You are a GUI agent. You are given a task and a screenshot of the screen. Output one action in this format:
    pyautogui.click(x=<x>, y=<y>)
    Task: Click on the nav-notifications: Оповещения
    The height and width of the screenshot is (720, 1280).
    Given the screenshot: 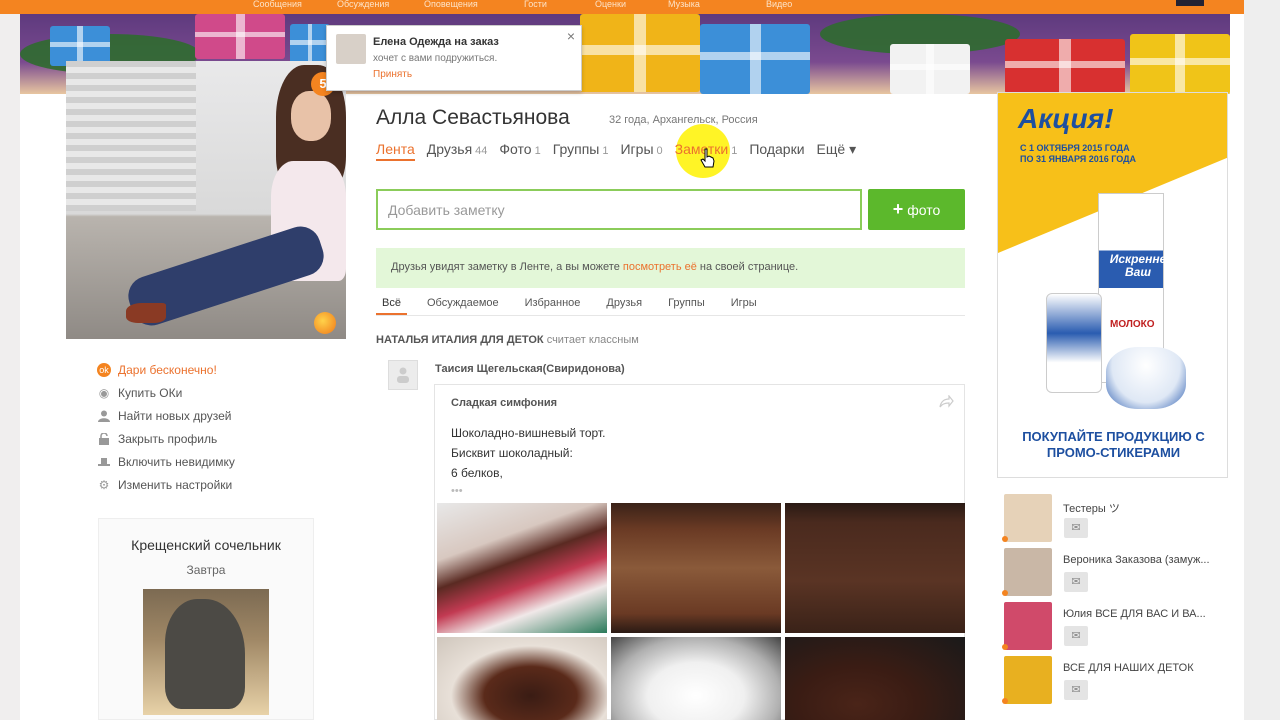 What is the action you would take?
    pyautogui.click(x=451, y=4)
    